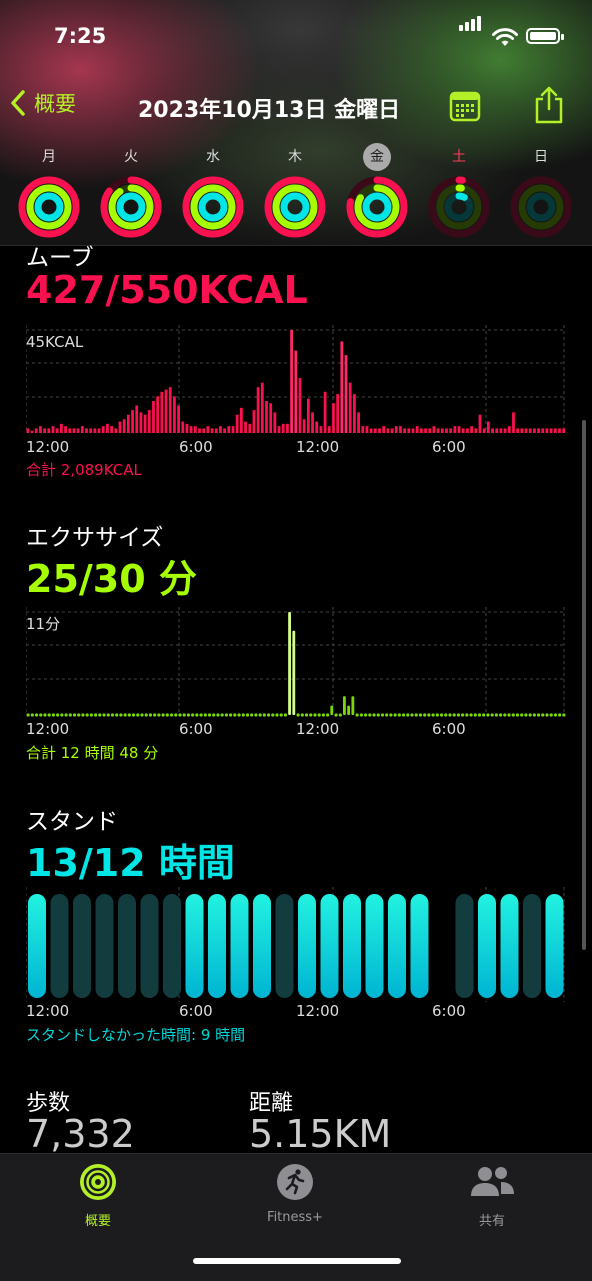 The width and height of the screenshot is (592, 1281). I want to click on chevron-left-icon, so click(18, 103).